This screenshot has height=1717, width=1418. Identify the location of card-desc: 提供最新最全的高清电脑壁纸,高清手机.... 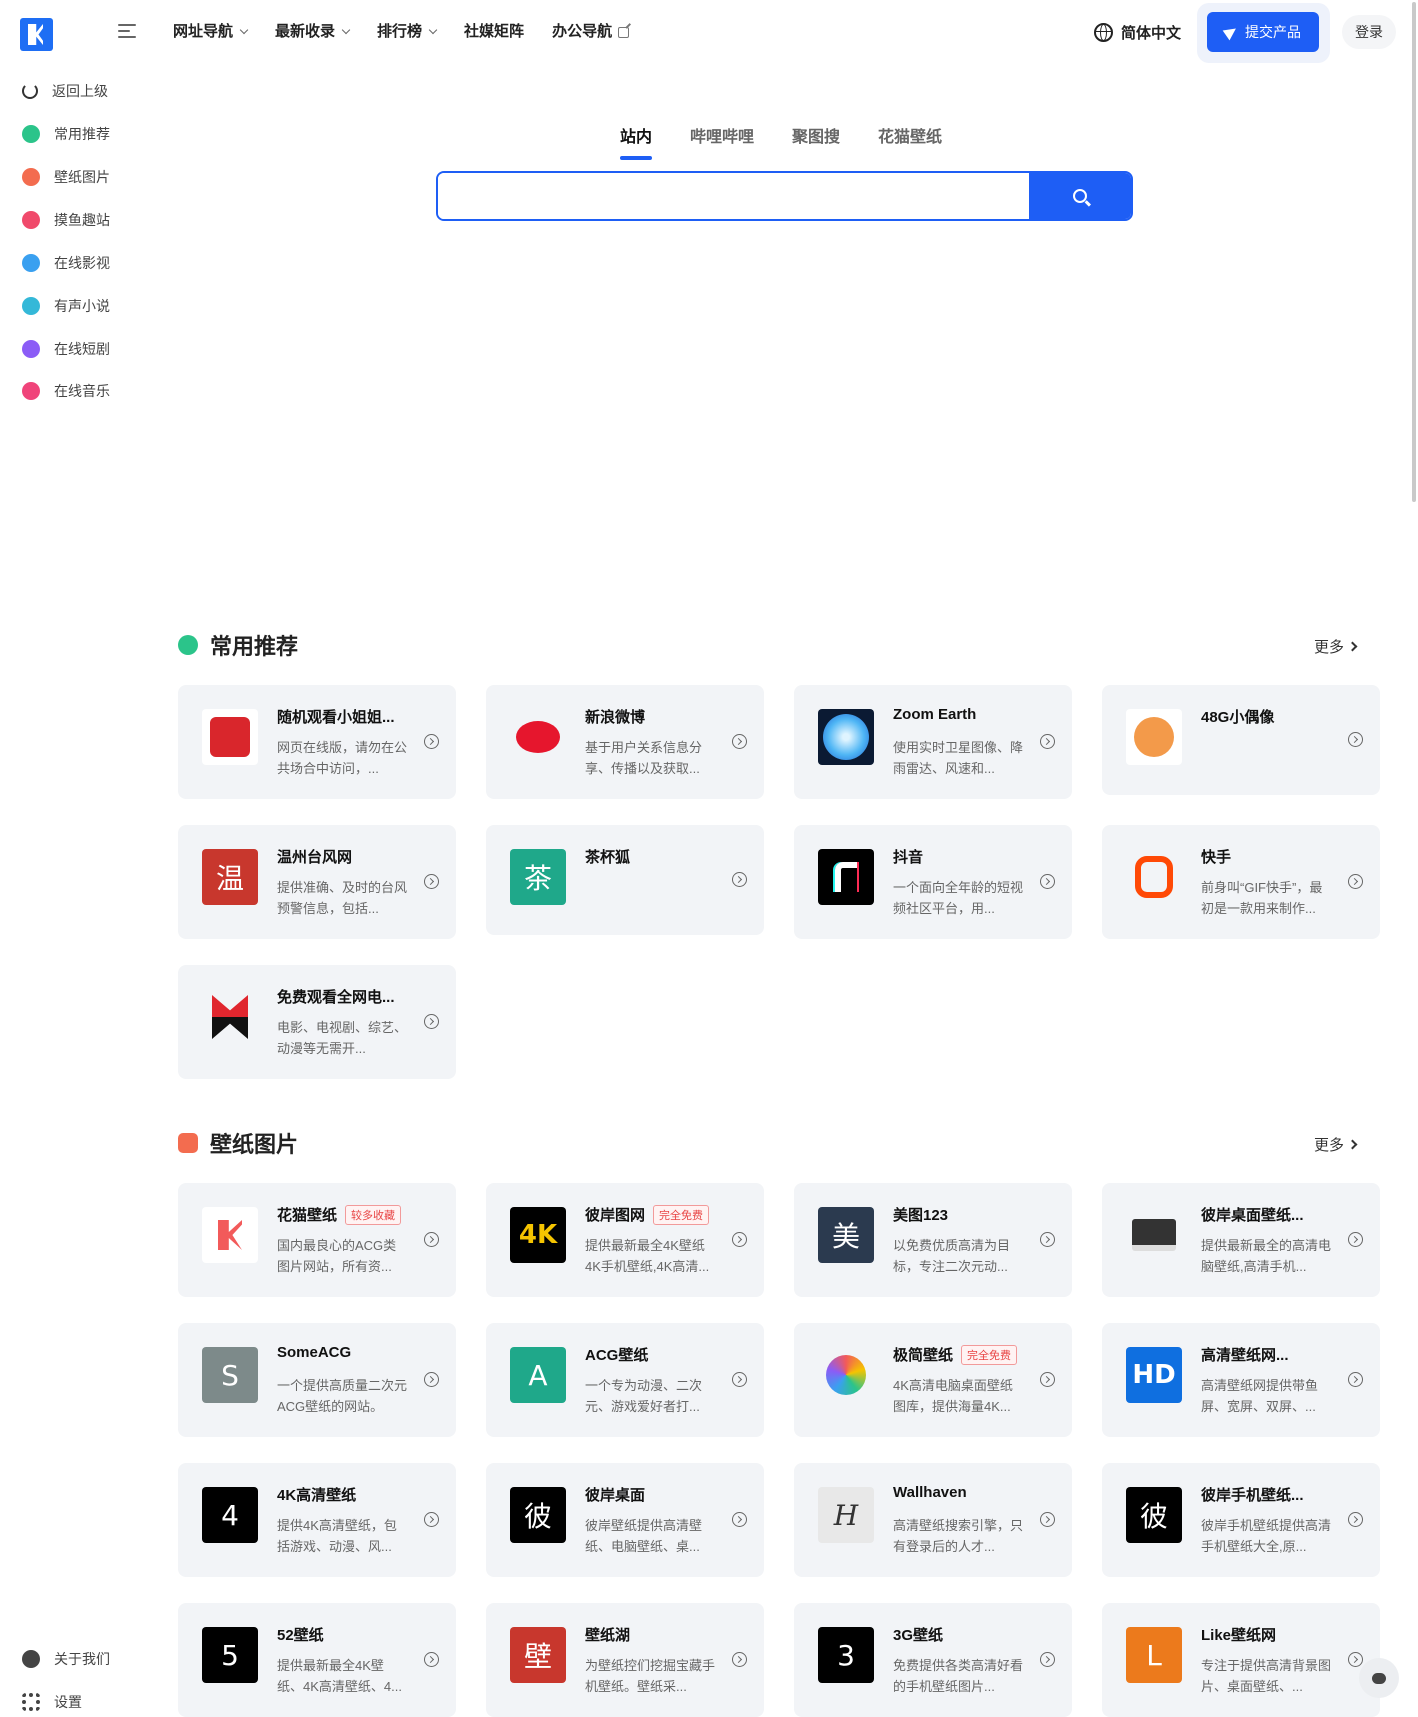
(1266, 1256).